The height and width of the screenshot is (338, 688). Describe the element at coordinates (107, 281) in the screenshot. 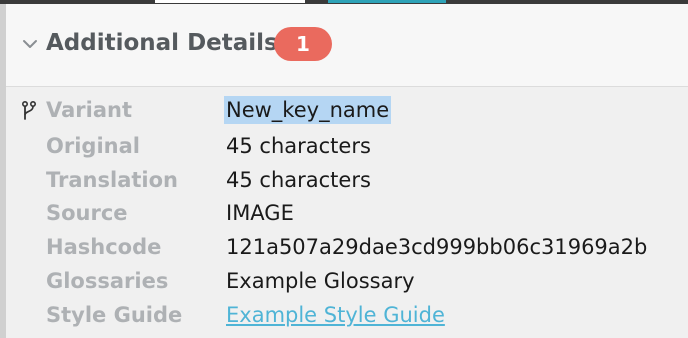

I see `glossaries-label: Glossaries` at that location.